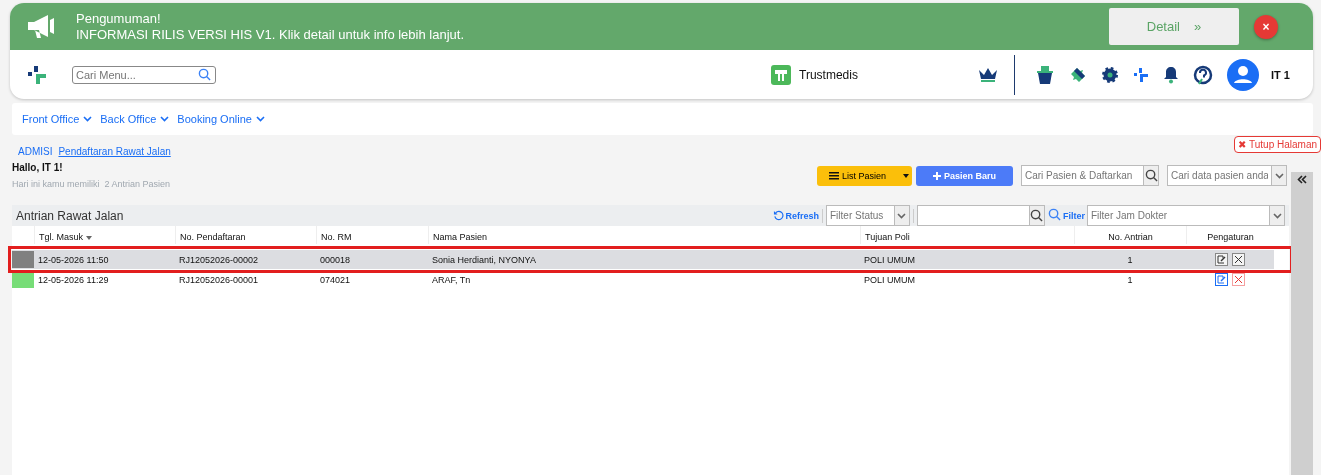 This screenshot has width=1321, height=475. What do you see at coordinates (887, 237) in the screenshot?
I see `column-header: Tujuan Poli` at bounding box center [887, 237].